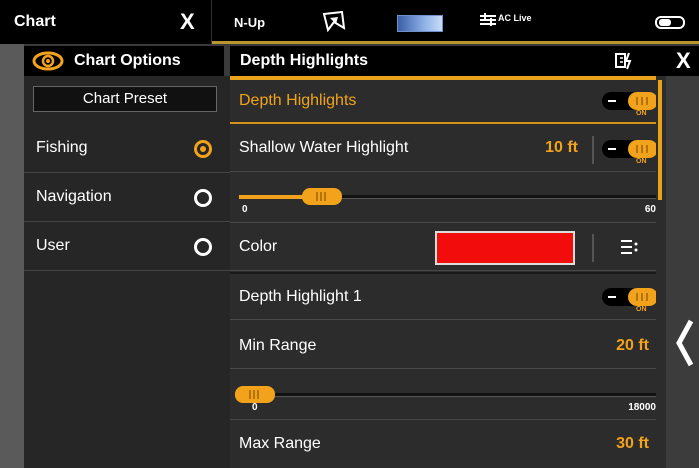 The width and height of the screenshot is (699, 468). What do you see at coordinates (642, 407) in the screenshot?
I see `slider-max: 18000` at bounding box center [642, 407].